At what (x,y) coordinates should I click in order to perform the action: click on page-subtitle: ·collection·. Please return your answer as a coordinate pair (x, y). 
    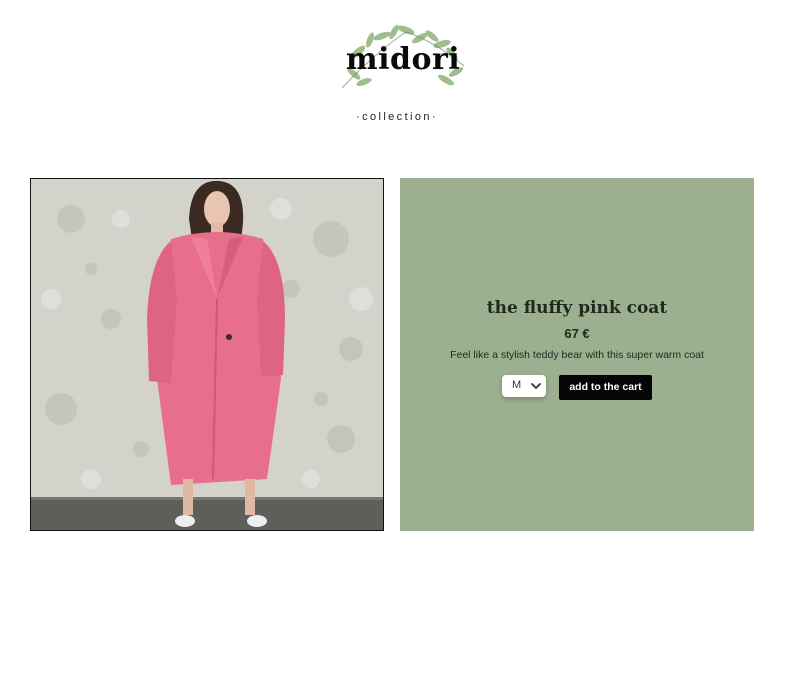
    Looking at the image, I should click on (397, 117).